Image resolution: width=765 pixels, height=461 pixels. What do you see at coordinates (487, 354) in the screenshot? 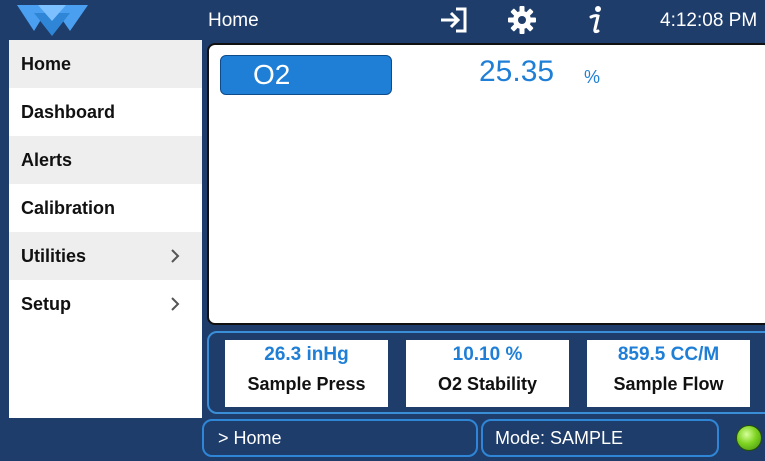
I see `meter-value: 10.10 %` at bounding box center [487, 354].